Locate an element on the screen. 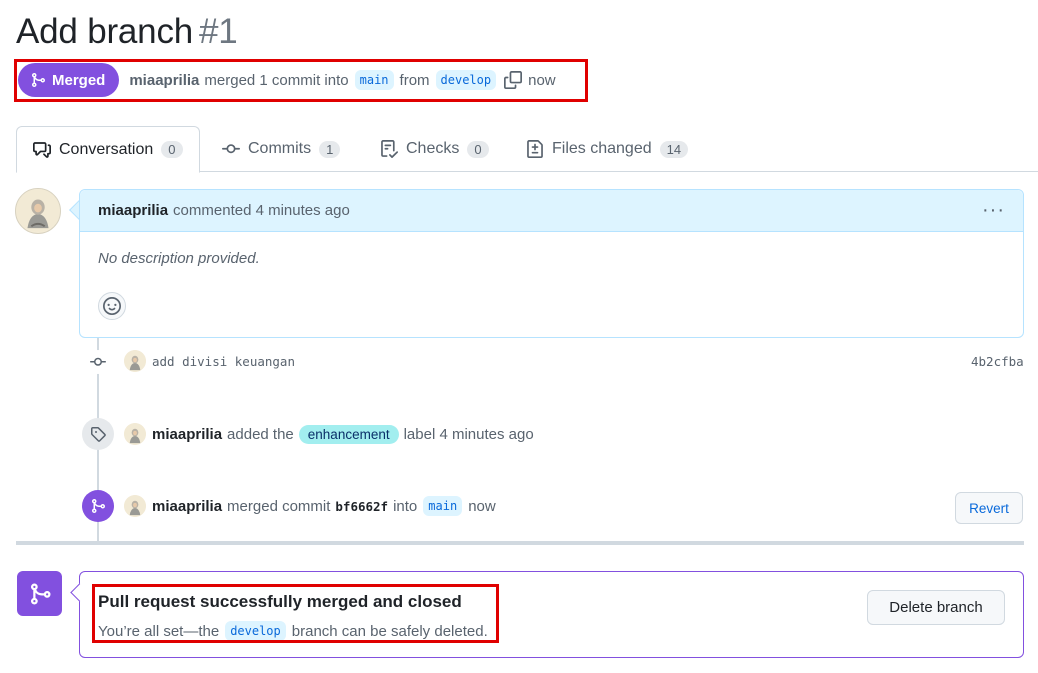 This screenshot has height=673, width=1038. tab-files-changed-label: Files changed is located at coordinates (602, 148).